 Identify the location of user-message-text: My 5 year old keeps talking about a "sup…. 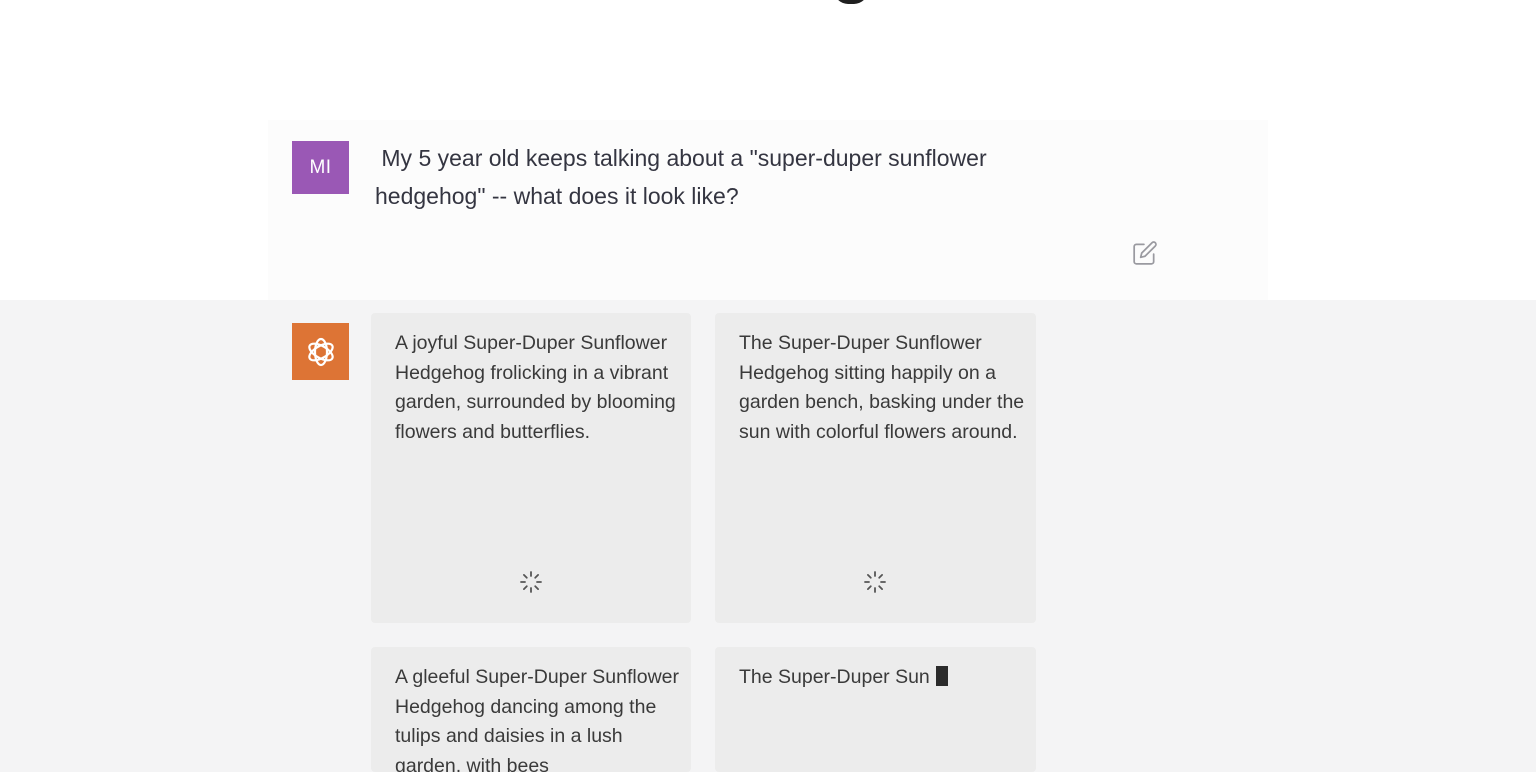
(681, 177).